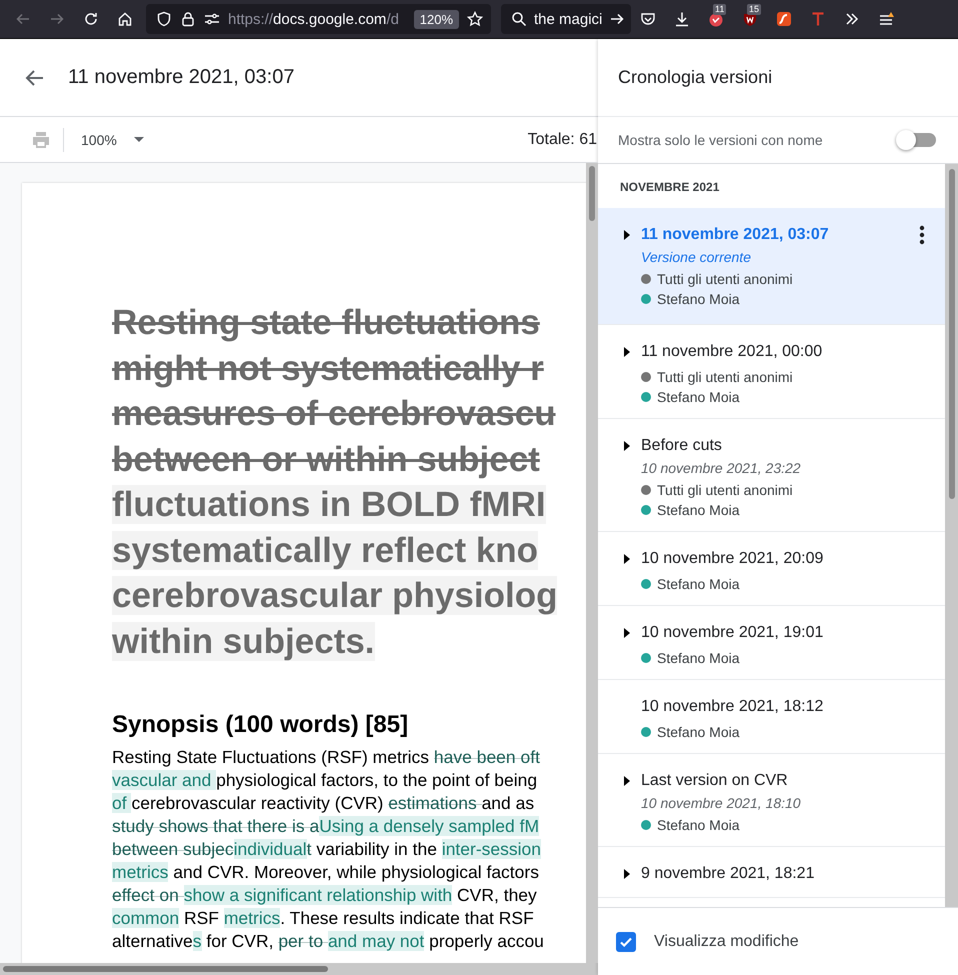  Describe the element at coordinates (732, 559) in the screenshot. I see `version-name: 10 novembre 2021, 20:09` at that location.